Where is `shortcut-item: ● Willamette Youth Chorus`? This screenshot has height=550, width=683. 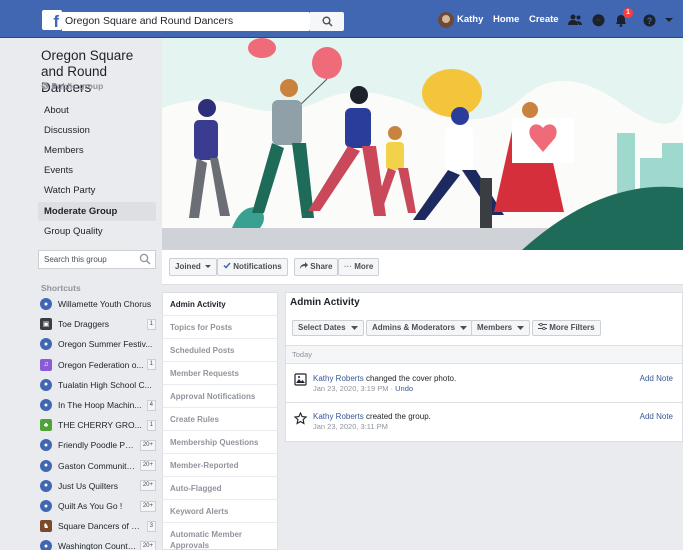
shortcut-item: ● Willamette Youth Chorus is located at coordinates (97, 304).